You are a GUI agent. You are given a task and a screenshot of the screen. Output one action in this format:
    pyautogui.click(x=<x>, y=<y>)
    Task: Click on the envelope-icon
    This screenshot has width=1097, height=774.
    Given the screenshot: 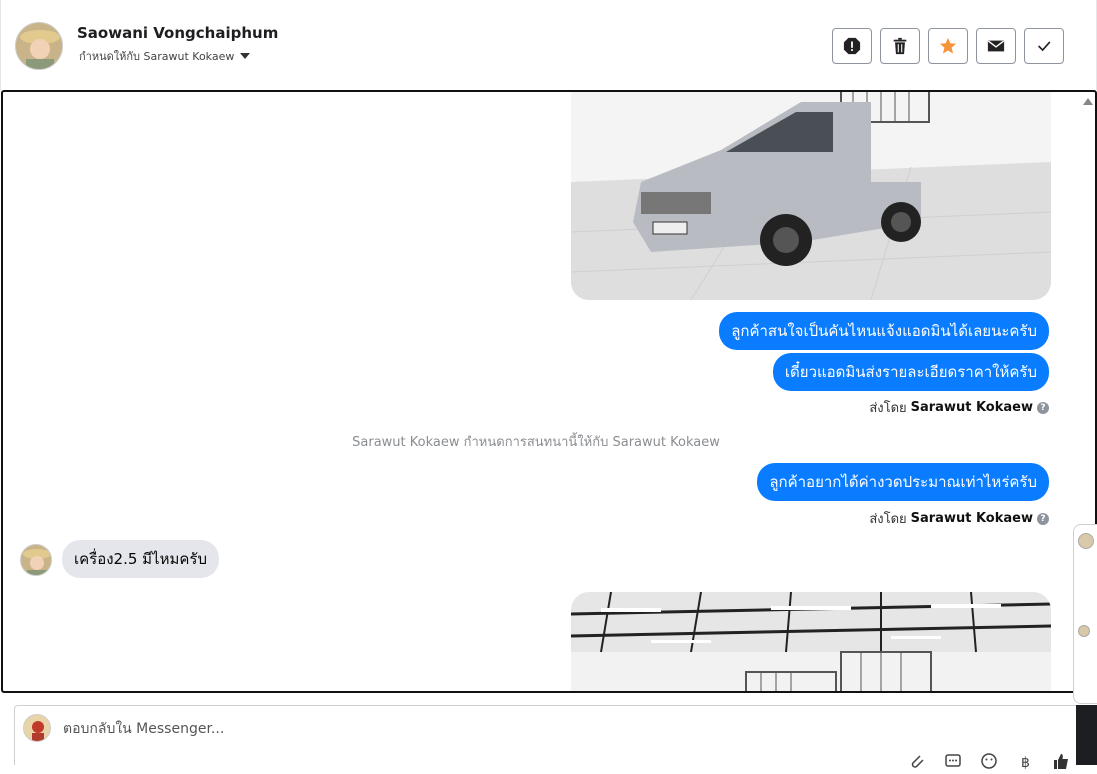 What is the action you would take?
    pyautogui.click(x=996, y=46)
    